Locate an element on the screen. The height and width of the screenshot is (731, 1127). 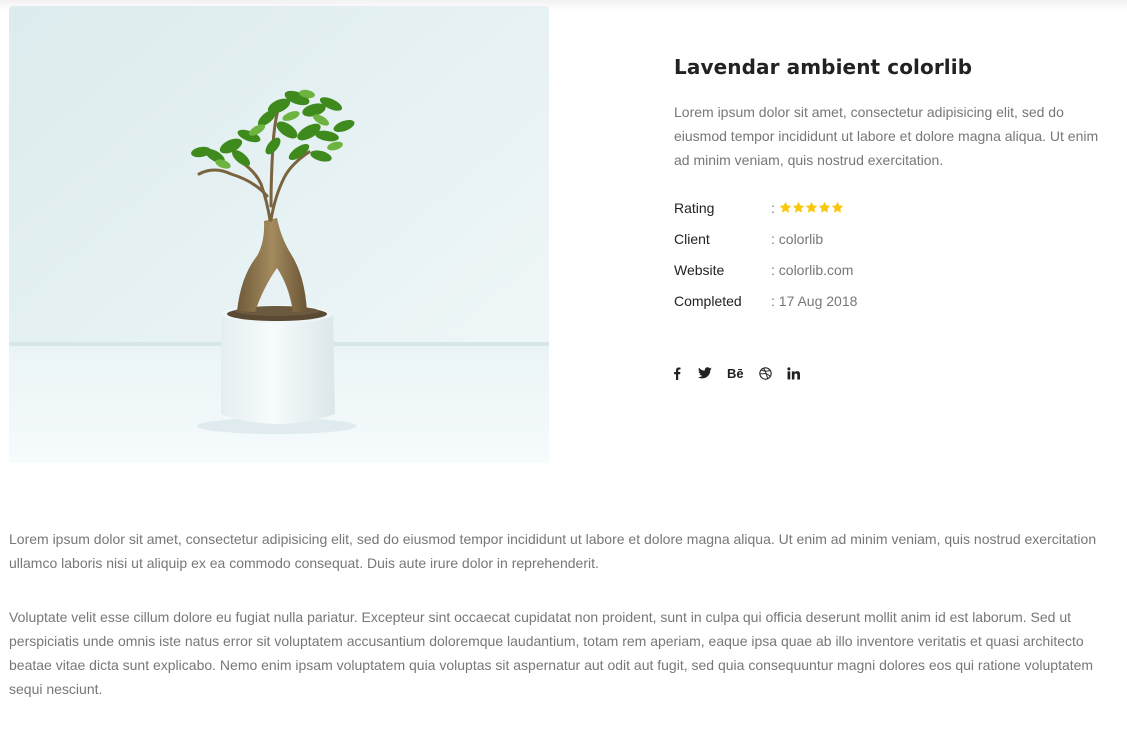
dribbble-link is located at coordinates (765, 373).